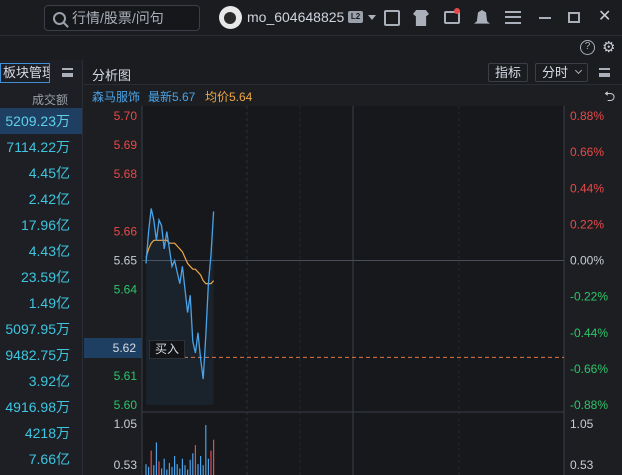  I want to click on price-tick-label: 5.68, so click(126, 174).